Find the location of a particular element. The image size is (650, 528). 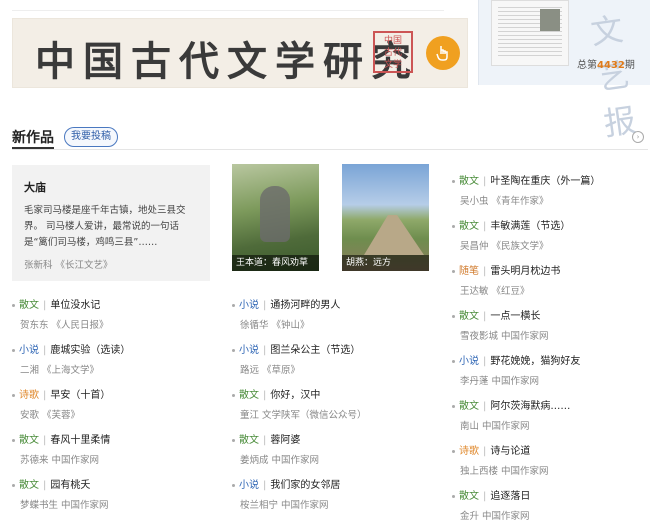

list-item: 散文 | 阿尔茨海默病…… 南山 中国作家网 is located at coordinates (551, 417).